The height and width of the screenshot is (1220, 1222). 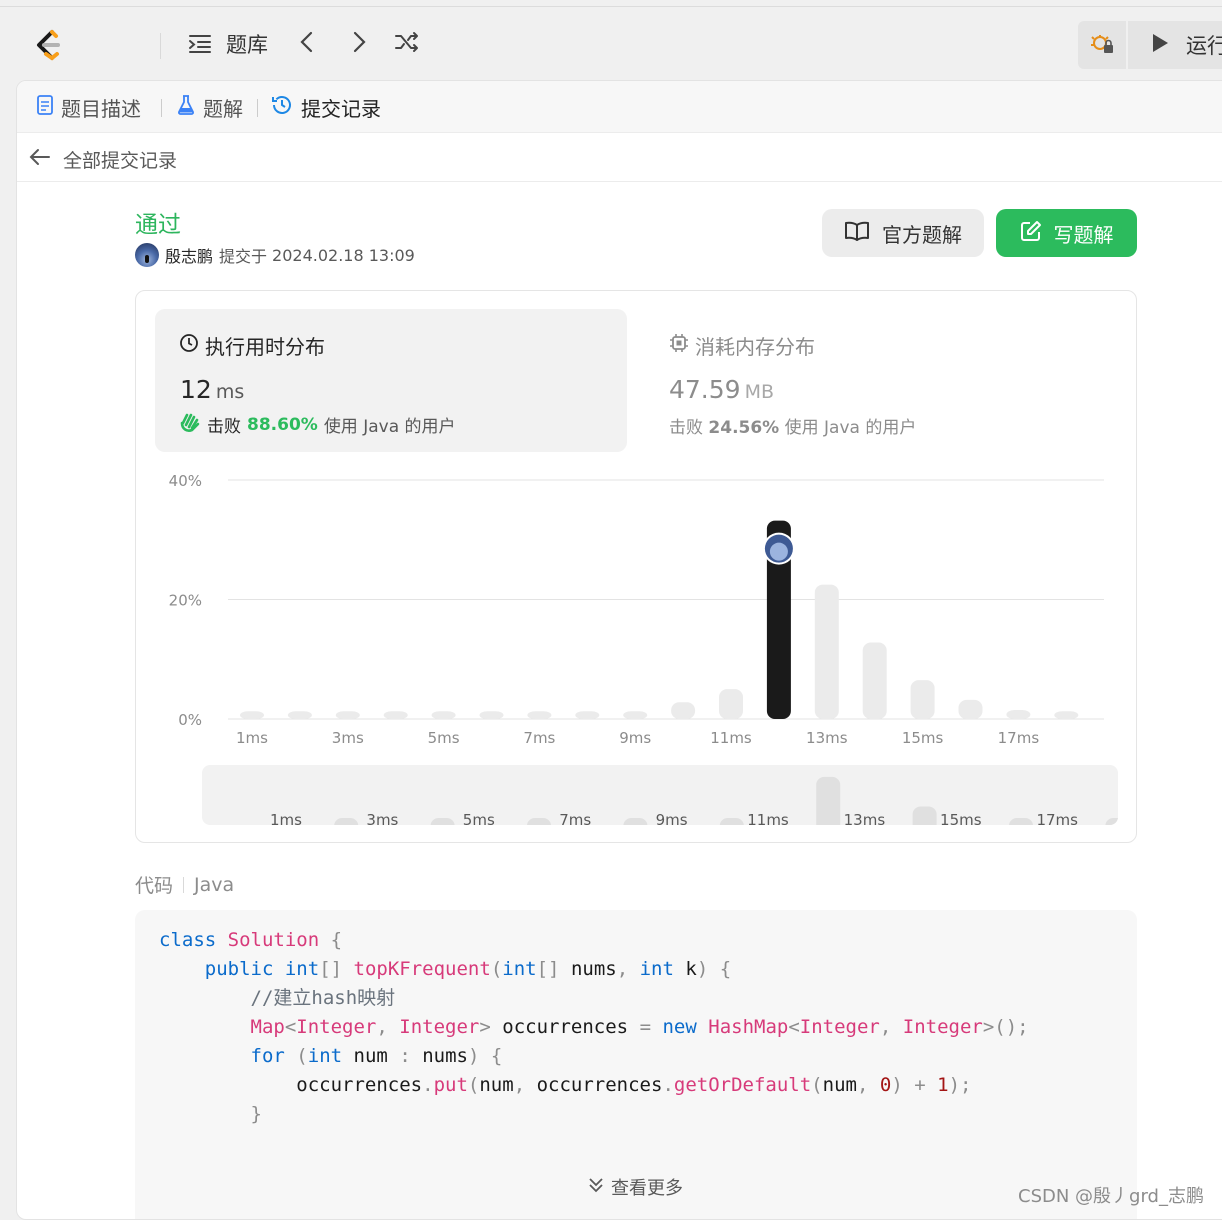 I want to click on random-problem-button, so click(x=407, y=44).